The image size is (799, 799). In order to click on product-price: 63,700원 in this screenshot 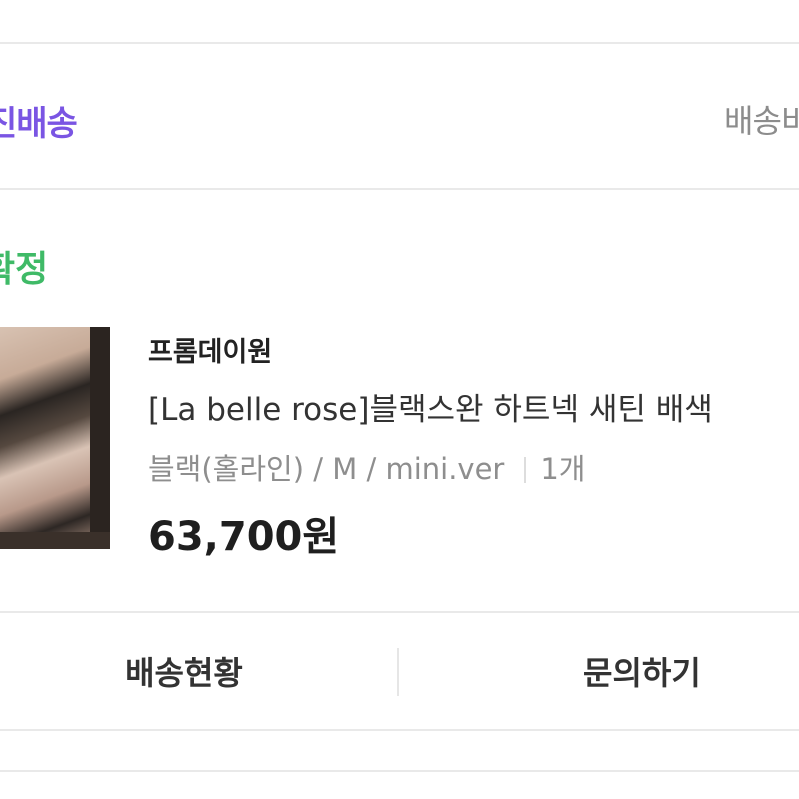, I will do `click(244, 537)`.